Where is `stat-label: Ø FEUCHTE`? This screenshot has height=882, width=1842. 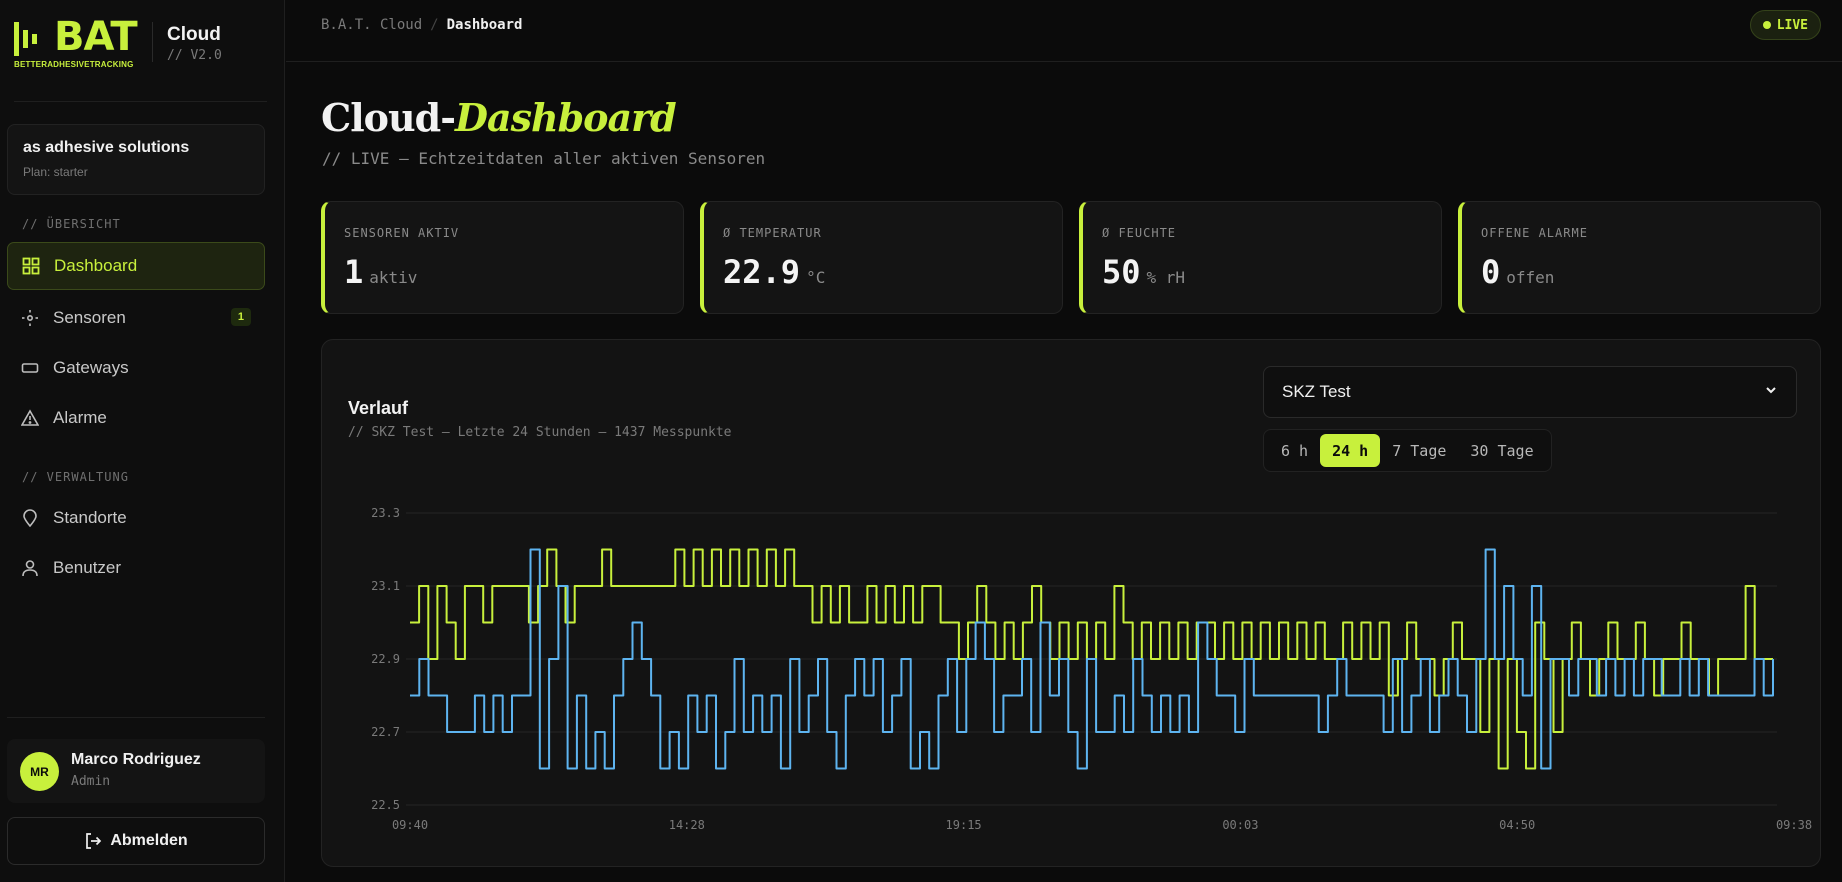 stat-label: Ø FEUCHTE is located at coordinates (1139, 233).